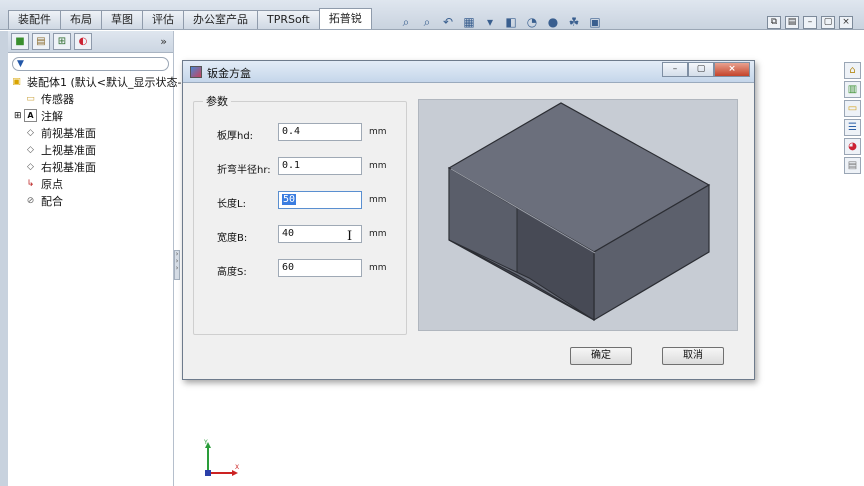 The width and height of the screenshot is (864, 486). I want to click on appearance-icon: ●, so click(553, 22).